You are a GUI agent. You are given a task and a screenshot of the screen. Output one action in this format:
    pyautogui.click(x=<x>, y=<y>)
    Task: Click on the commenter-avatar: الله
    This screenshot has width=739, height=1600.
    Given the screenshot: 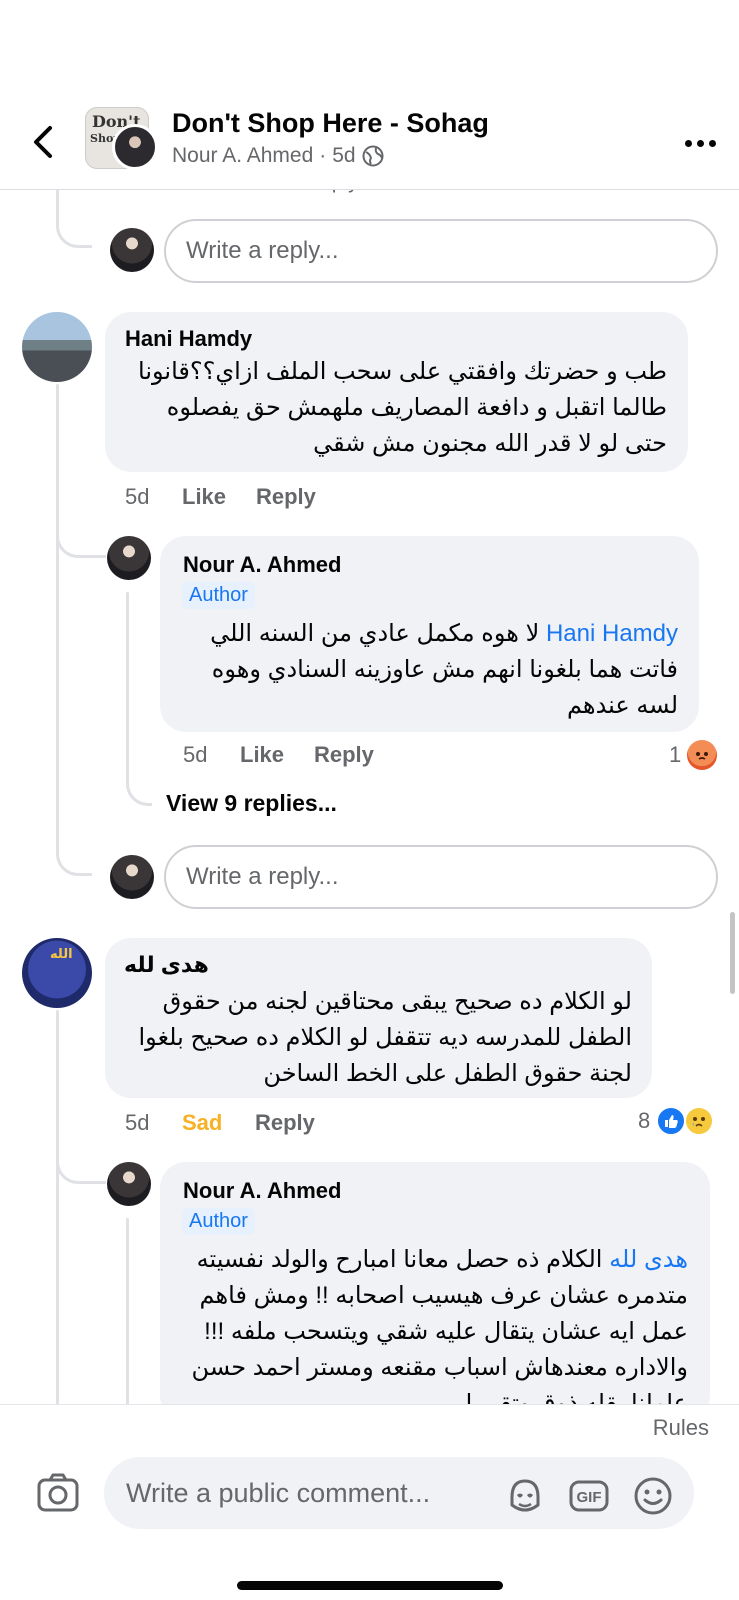 What is the action you would take?
    pyautogui.click(x=57, y=973)
    